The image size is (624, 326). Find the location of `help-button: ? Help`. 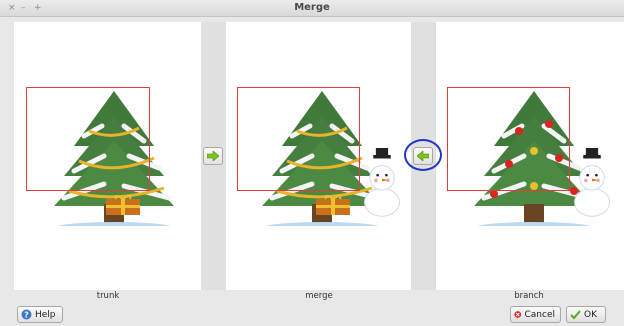

help-button: ? Help is located at coordinates (40, 314).